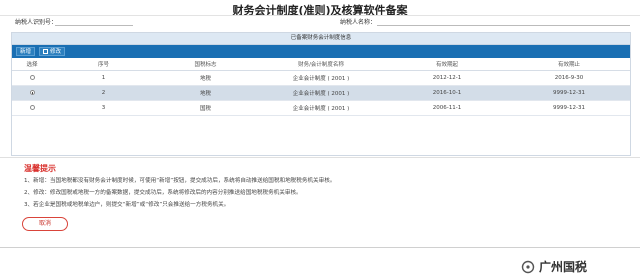  I want to click on toolbar: 新增 修改, so click(321, 51).